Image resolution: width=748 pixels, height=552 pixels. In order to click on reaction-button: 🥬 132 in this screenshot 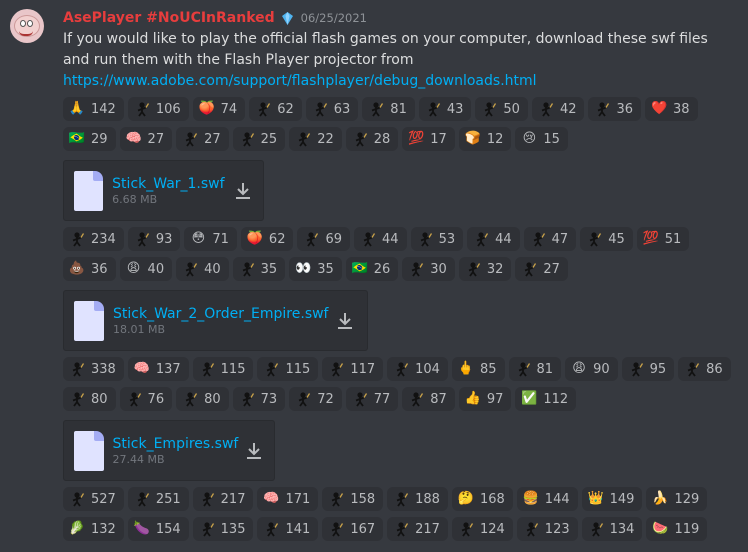, I will do `click(93, 529)`.